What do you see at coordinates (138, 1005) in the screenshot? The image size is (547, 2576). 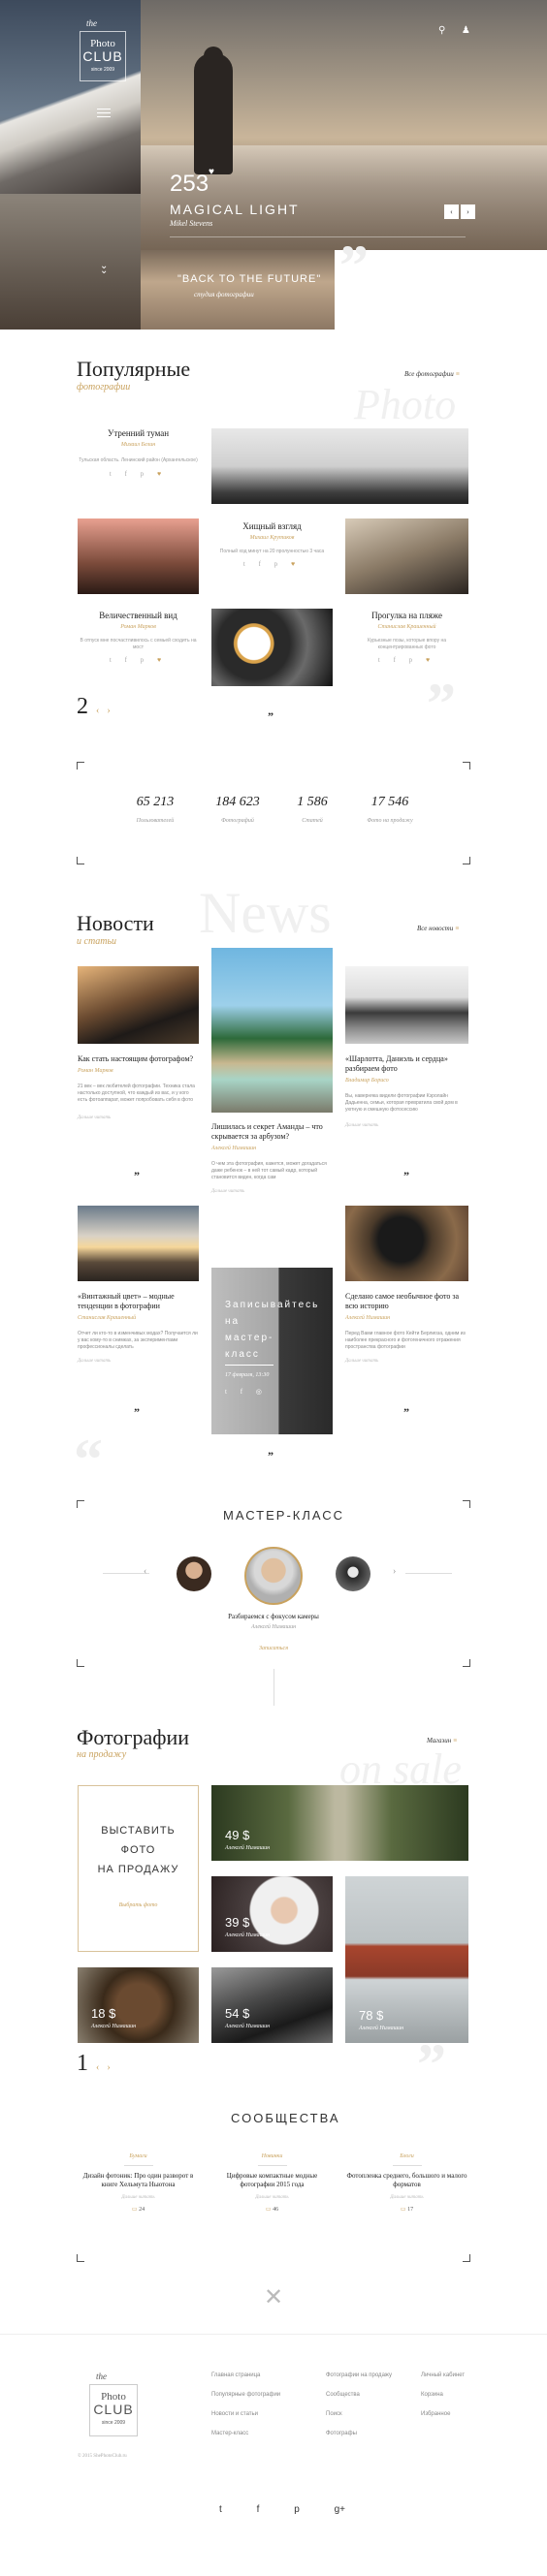 I see `photo-camera` at bounding box center [138, 1005].